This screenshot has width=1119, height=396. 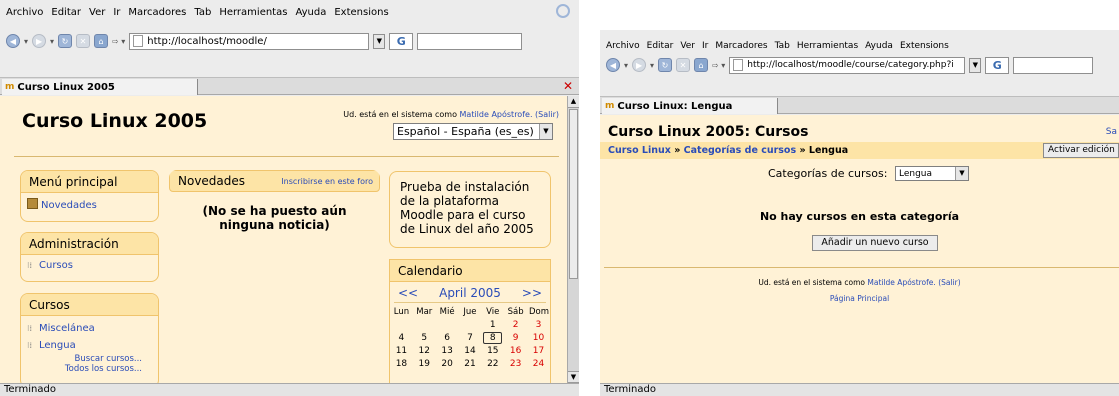 What do you see at coordinates (932, 173) in the screenshot?
I see `category-select: Lengua ▼` at bounding box center [932, 173].